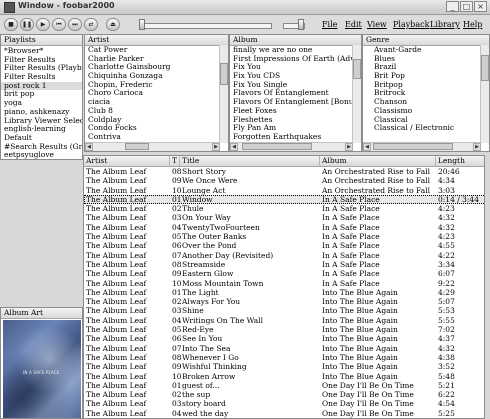  What do you see at coordinates (291, 128) in the screenshot?
I see `album-item: Fly Pan Am` at bounding box center [291, 128].